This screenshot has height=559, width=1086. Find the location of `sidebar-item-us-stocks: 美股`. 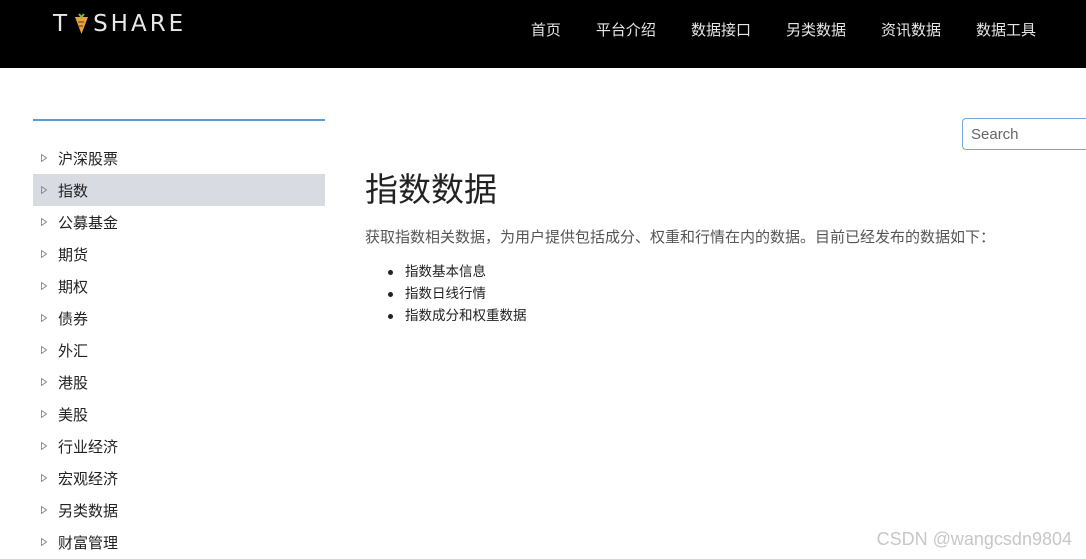

sidebar-item-us-stocks: 美股 is located at coordinates (179, 414).